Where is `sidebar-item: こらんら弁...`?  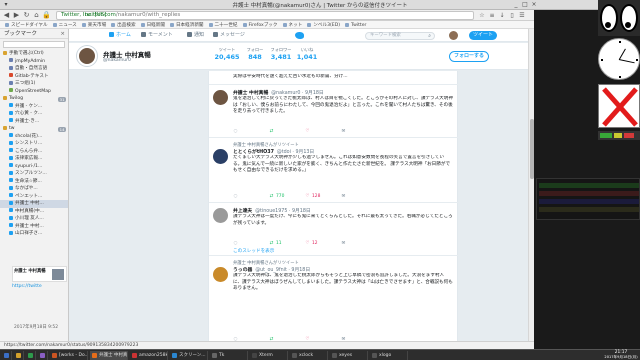 sidebar-item: こらんら弁... is located at coordinates (34, 152).